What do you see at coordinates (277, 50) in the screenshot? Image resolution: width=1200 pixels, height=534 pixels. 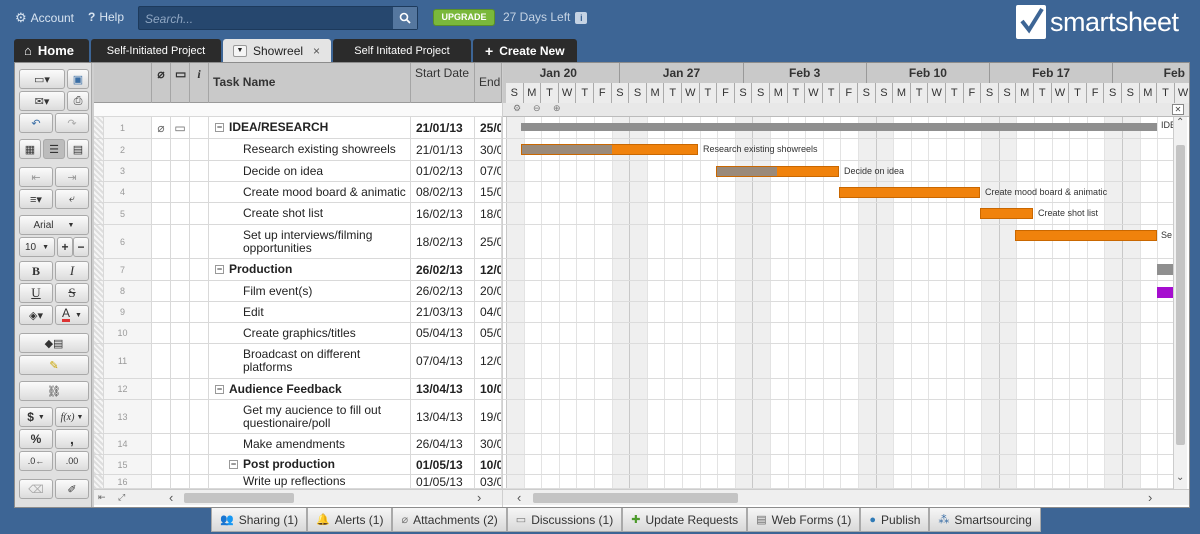 I see `tab-showreel: ▼ Showreel ×` at bounding box center [277, 50].